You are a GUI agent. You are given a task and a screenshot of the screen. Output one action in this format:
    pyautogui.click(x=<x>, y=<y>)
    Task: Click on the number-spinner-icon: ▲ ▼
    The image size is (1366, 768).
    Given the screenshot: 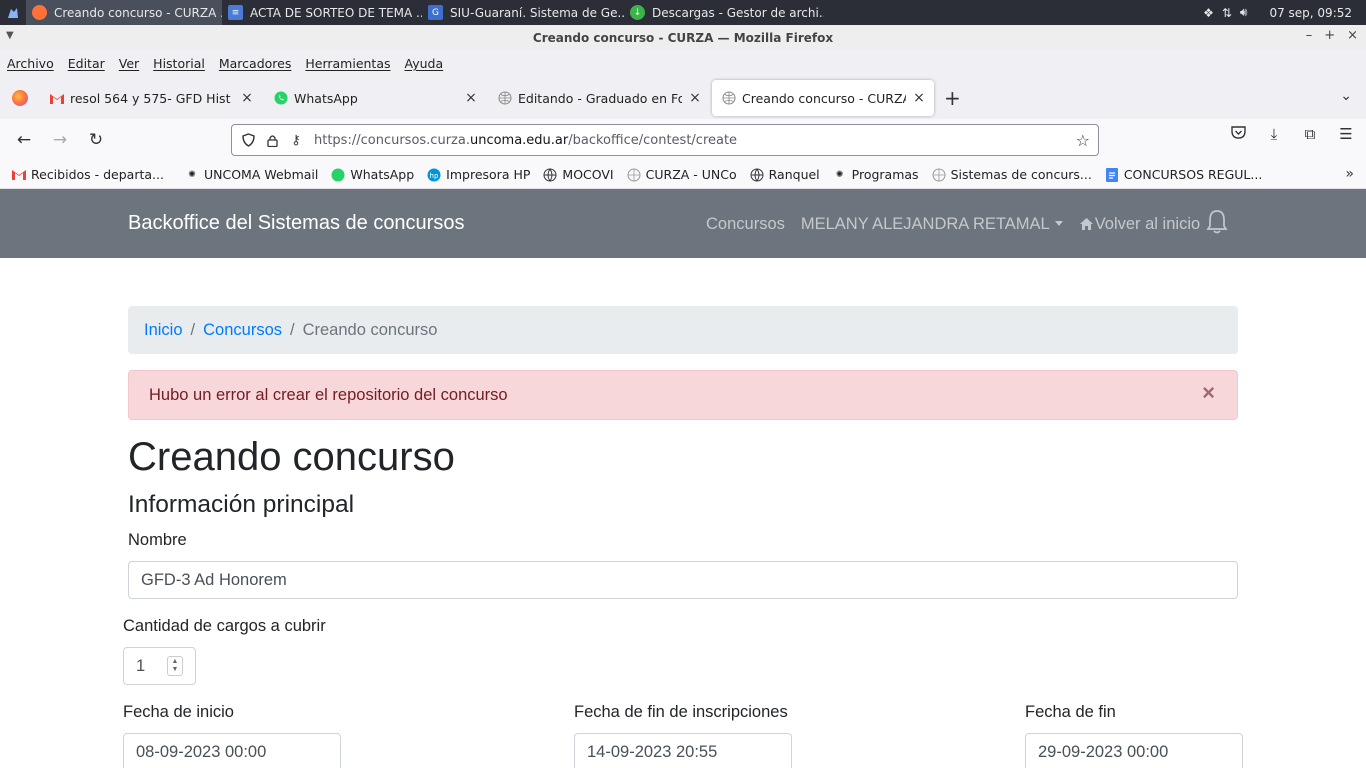 What is the action you would take?
    pyautogui.click(x=175, y=666)
    